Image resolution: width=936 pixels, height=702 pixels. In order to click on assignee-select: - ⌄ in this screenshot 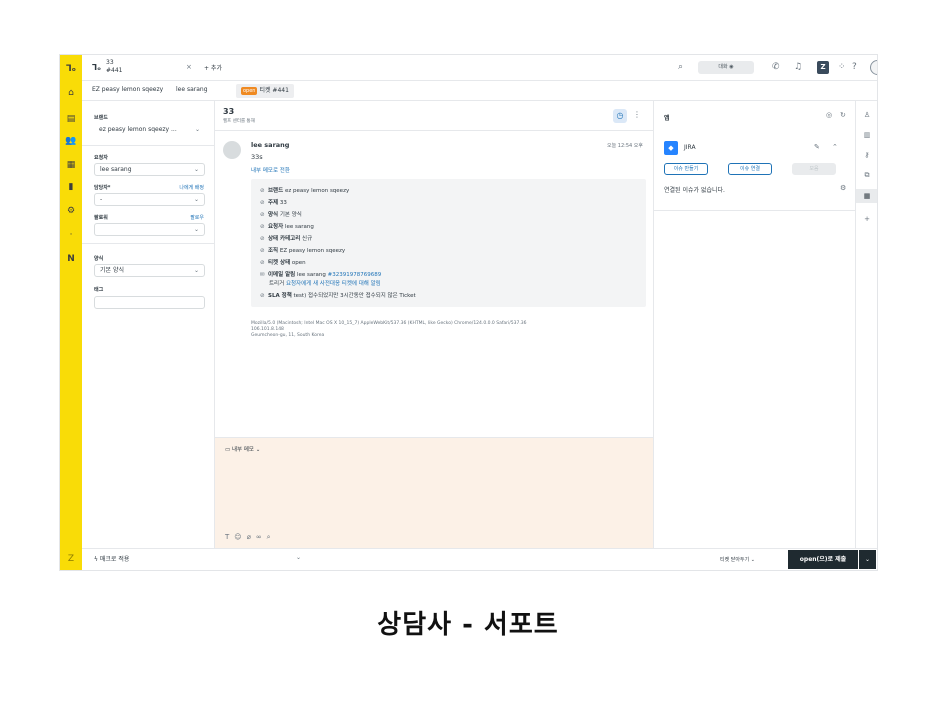, I will do `click(149, 199)`.